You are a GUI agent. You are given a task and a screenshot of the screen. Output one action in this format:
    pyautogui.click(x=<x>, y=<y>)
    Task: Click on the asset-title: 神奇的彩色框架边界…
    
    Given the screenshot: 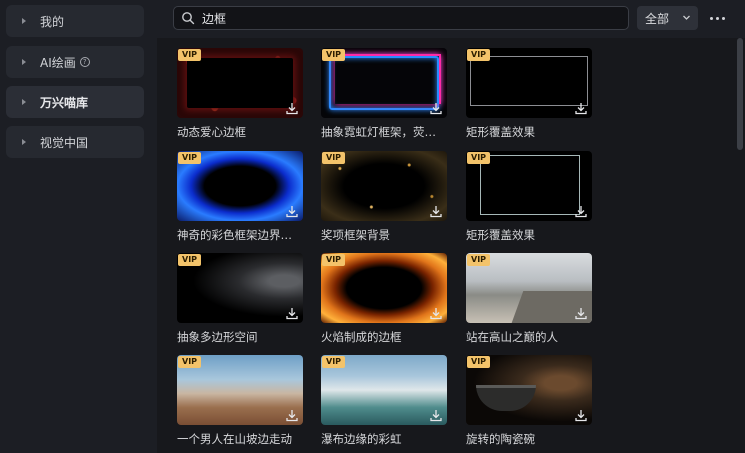 What is the action you would take?
    pyautogui.click(x=234, y=235)
    